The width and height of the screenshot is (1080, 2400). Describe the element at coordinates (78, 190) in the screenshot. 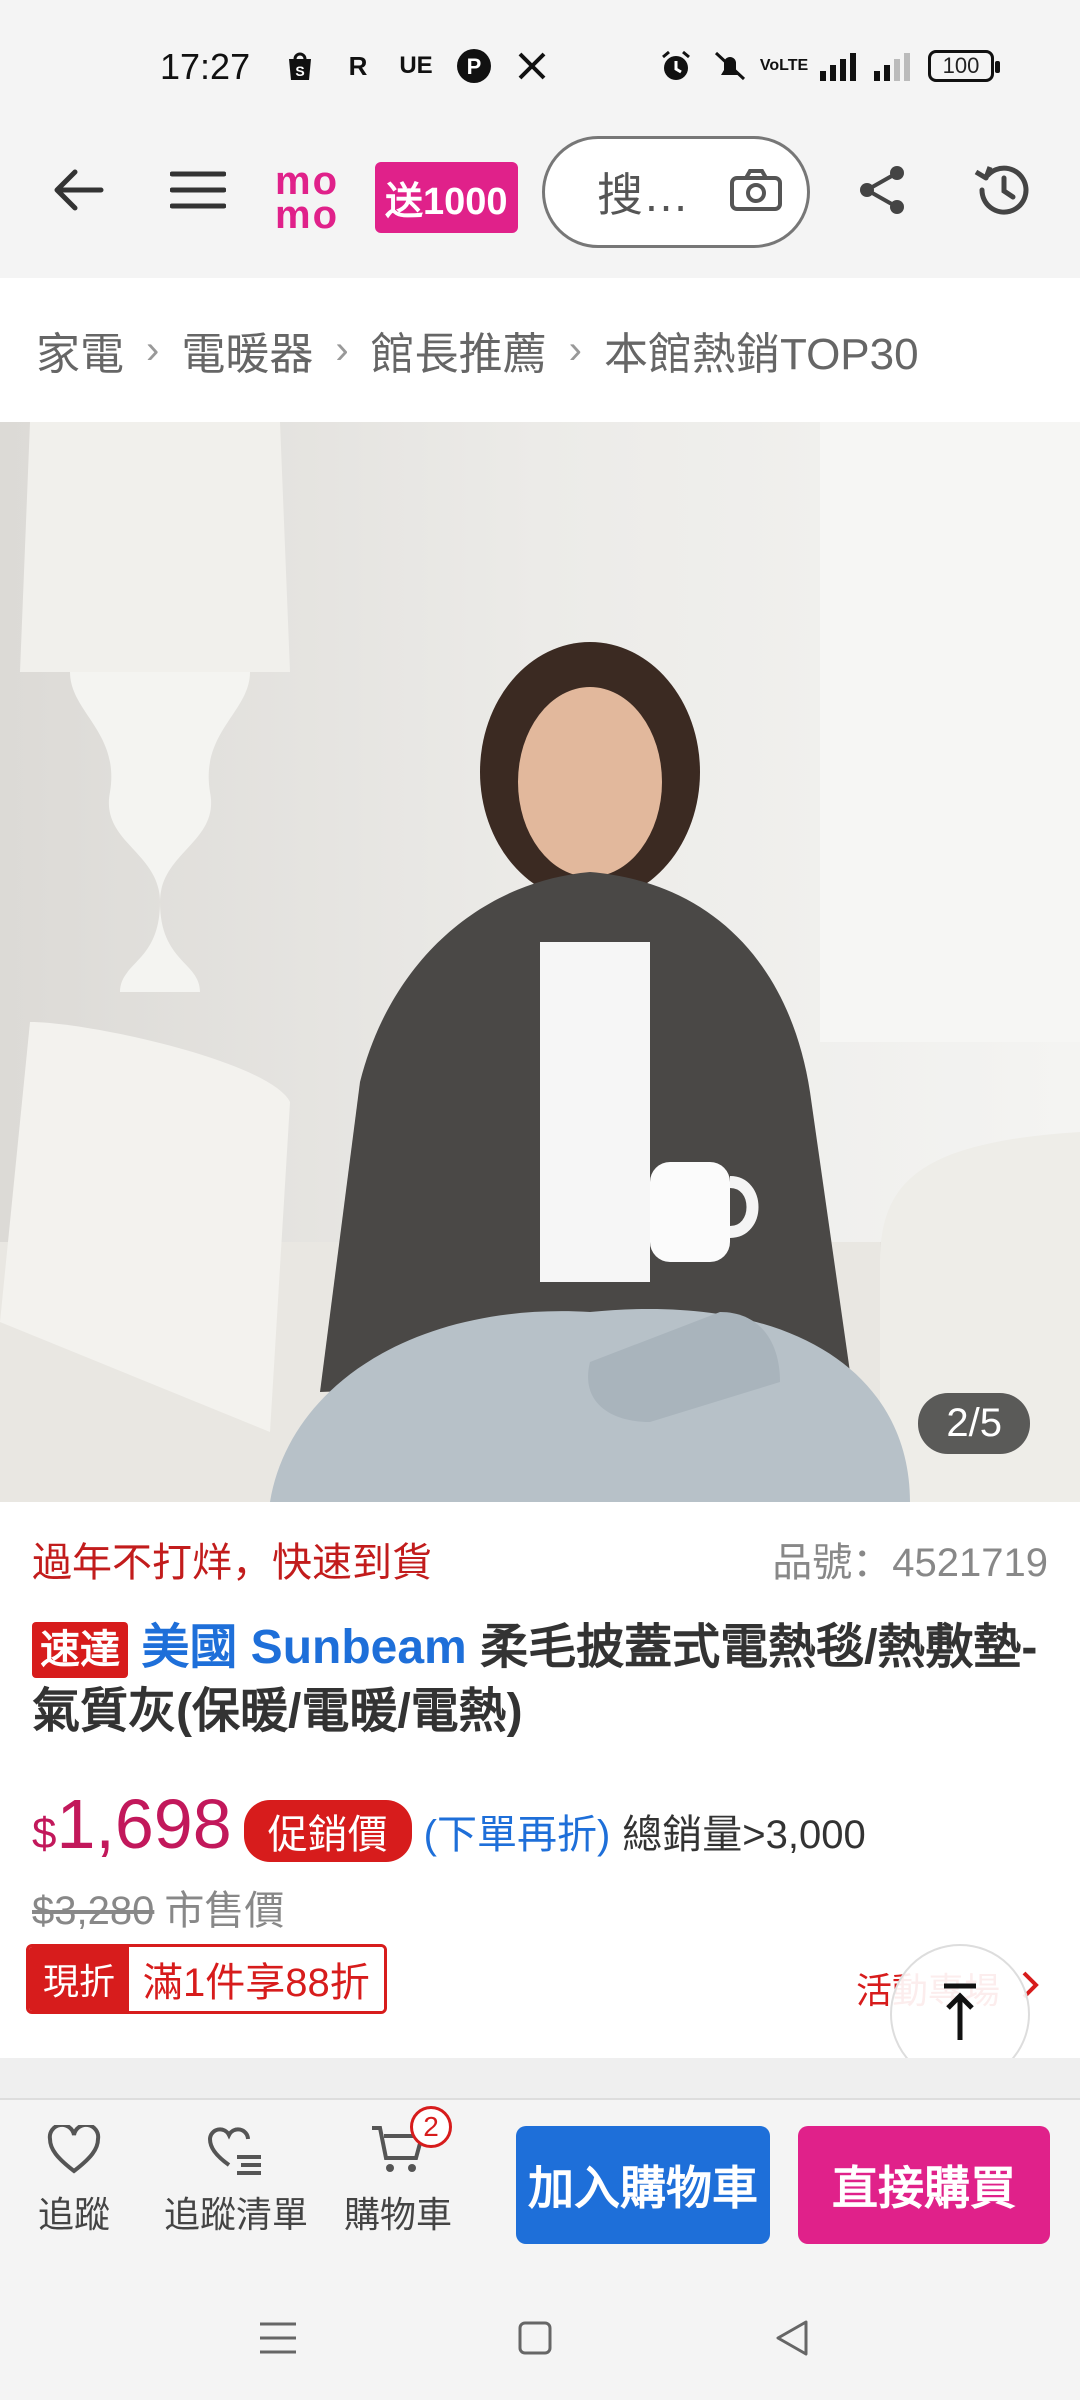

I see `back-arrow-icon` at that location.